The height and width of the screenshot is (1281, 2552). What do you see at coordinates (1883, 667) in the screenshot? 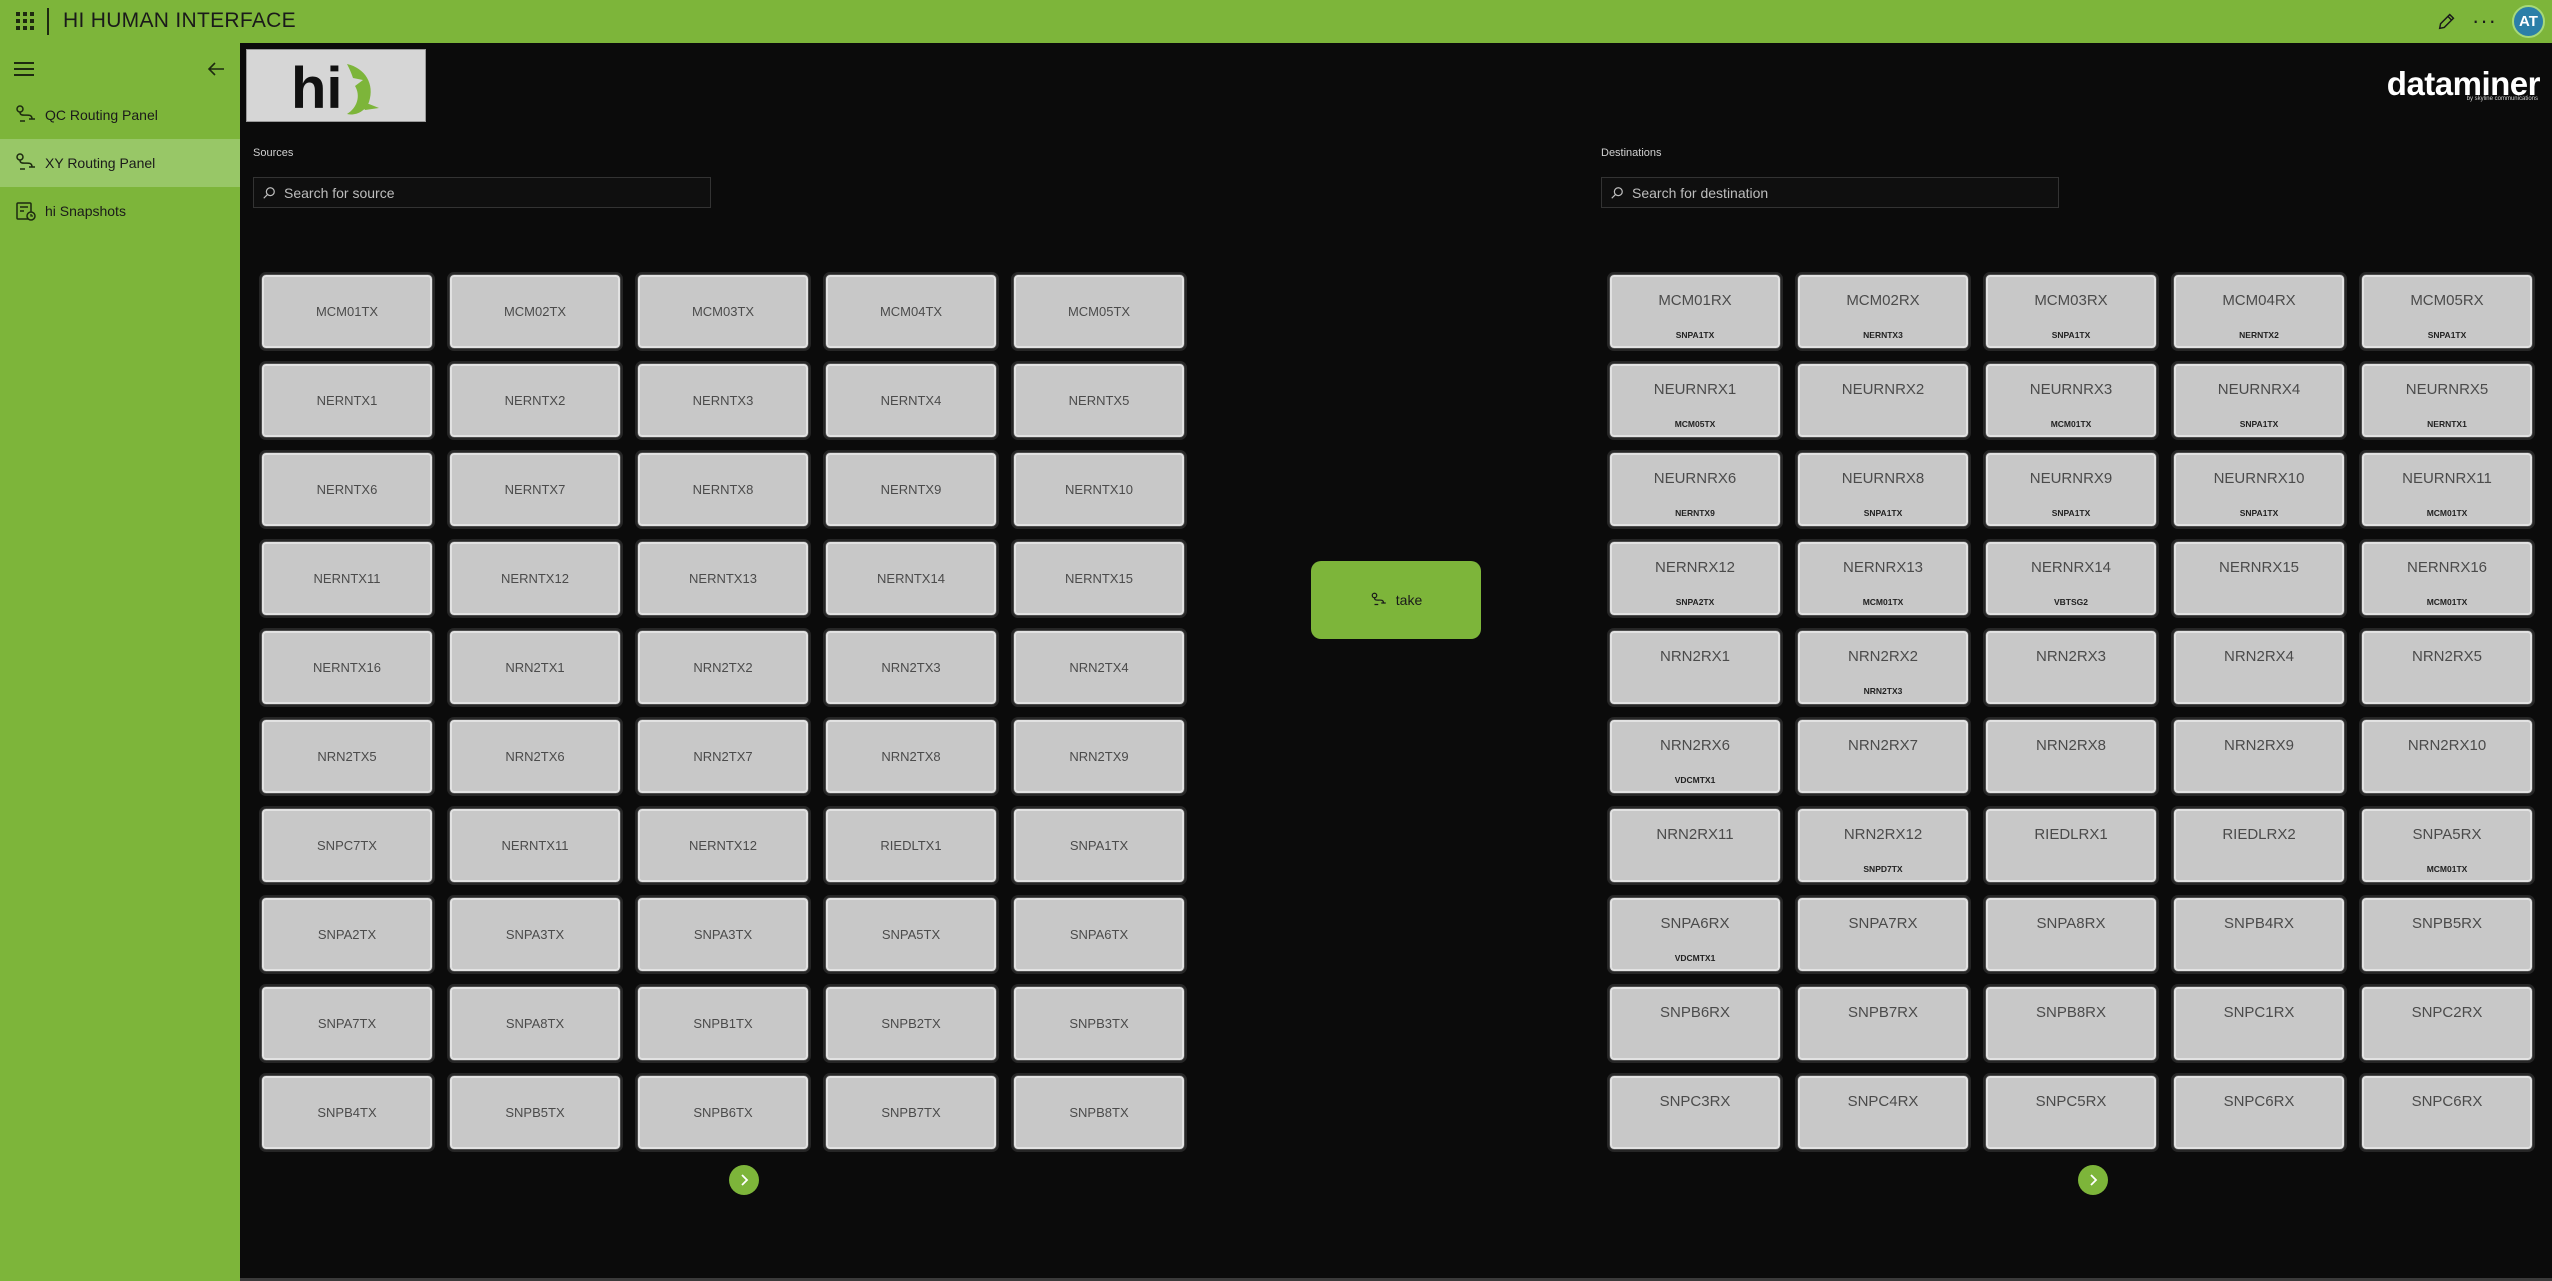
I see `destination-tile: NRN2RX2 NRN2TX3` at bounding box center [1883, 667].